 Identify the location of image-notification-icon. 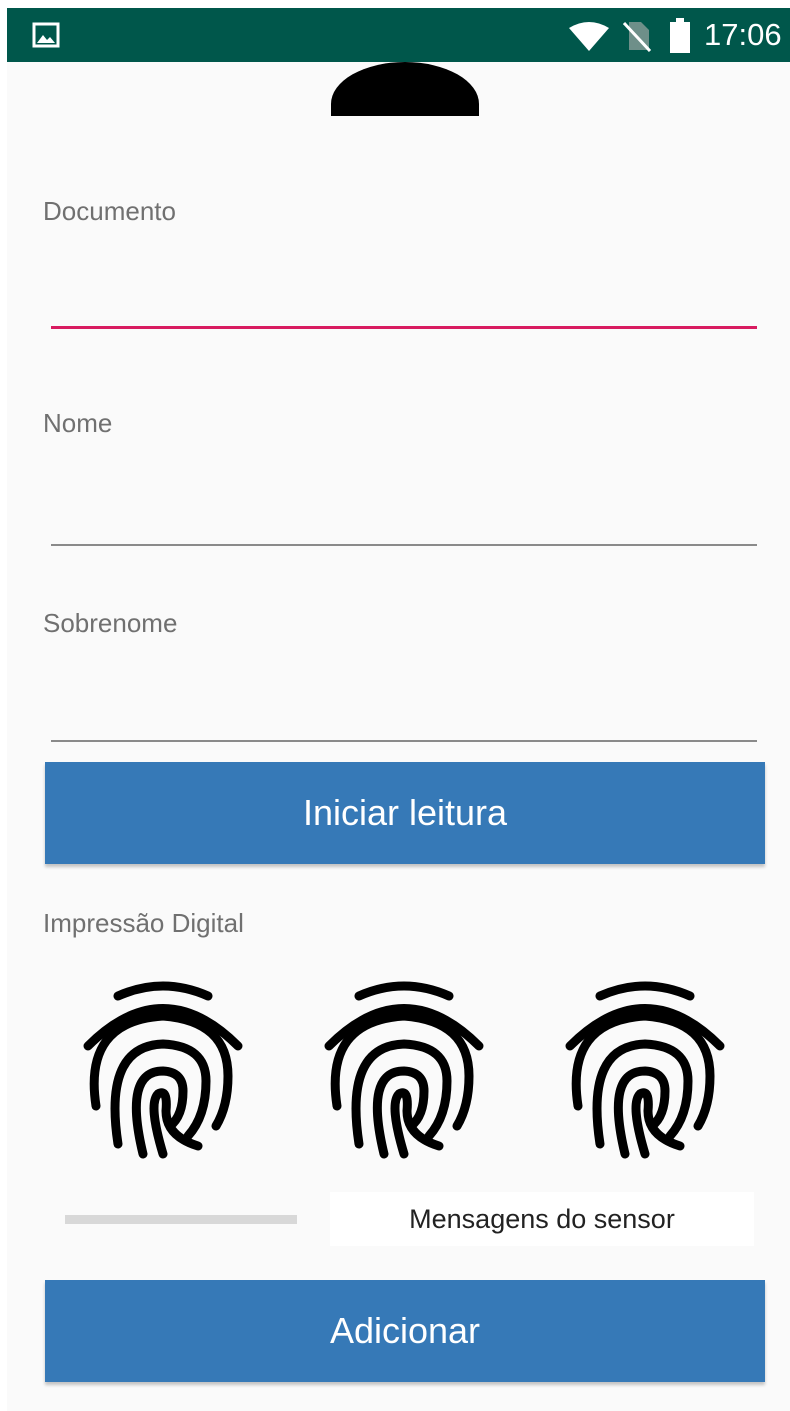
(46, 35).